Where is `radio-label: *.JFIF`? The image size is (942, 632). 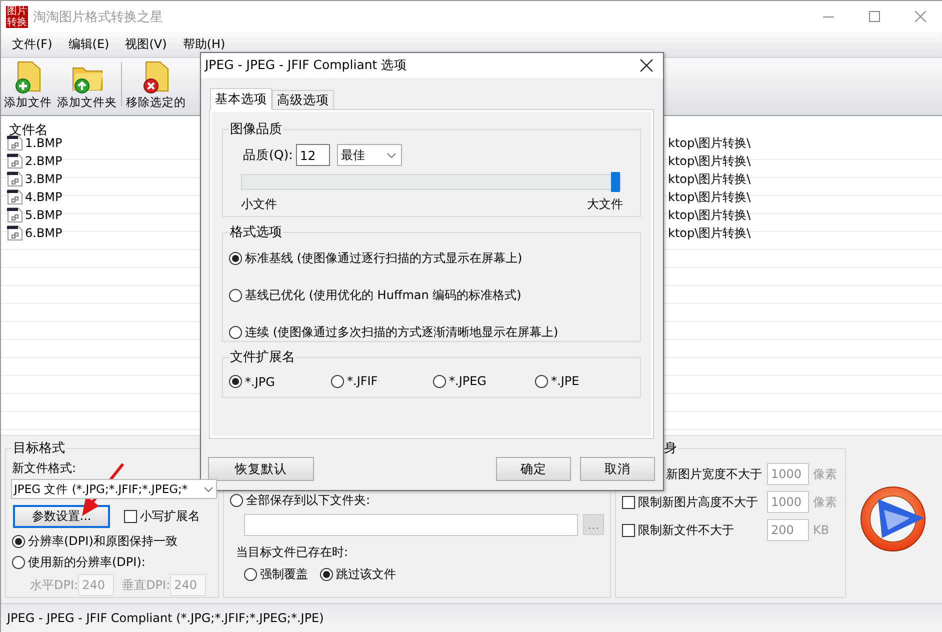 radio-label: *.JFIF is located at coordinates (362, 381).